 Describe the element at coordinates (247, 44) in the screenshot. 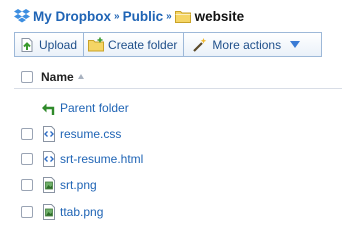

I see `more-actions-label: More actions` at that location.